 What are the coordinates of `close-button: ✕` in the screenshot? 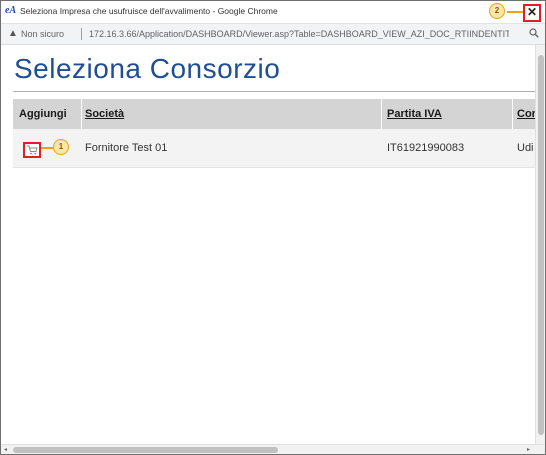 It's located at (532, 13).